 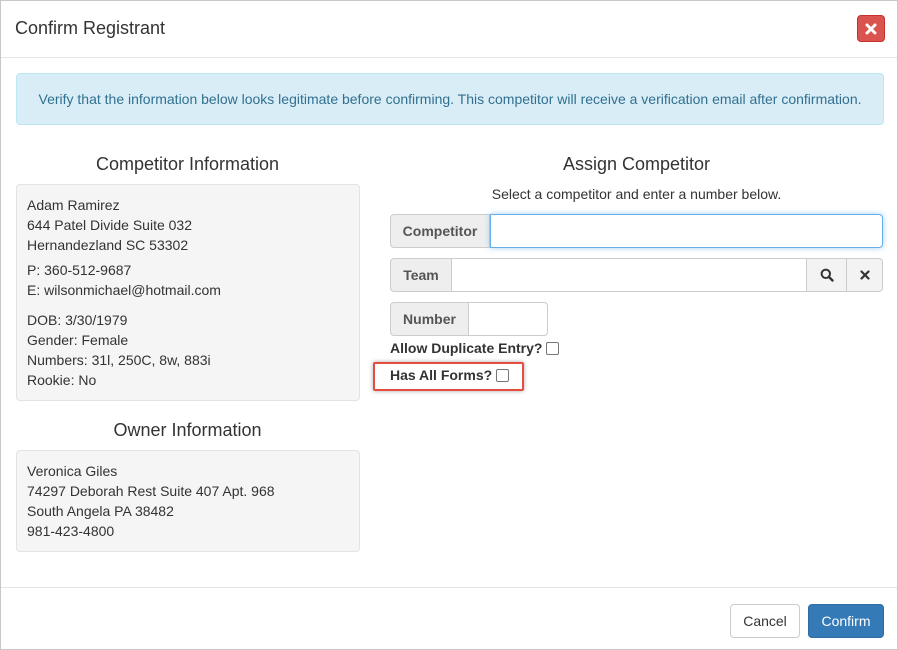 What do you see at coordinates (421, 275) in the screenshot?
I see `team-label: Team` at bounding box center [421, 275].